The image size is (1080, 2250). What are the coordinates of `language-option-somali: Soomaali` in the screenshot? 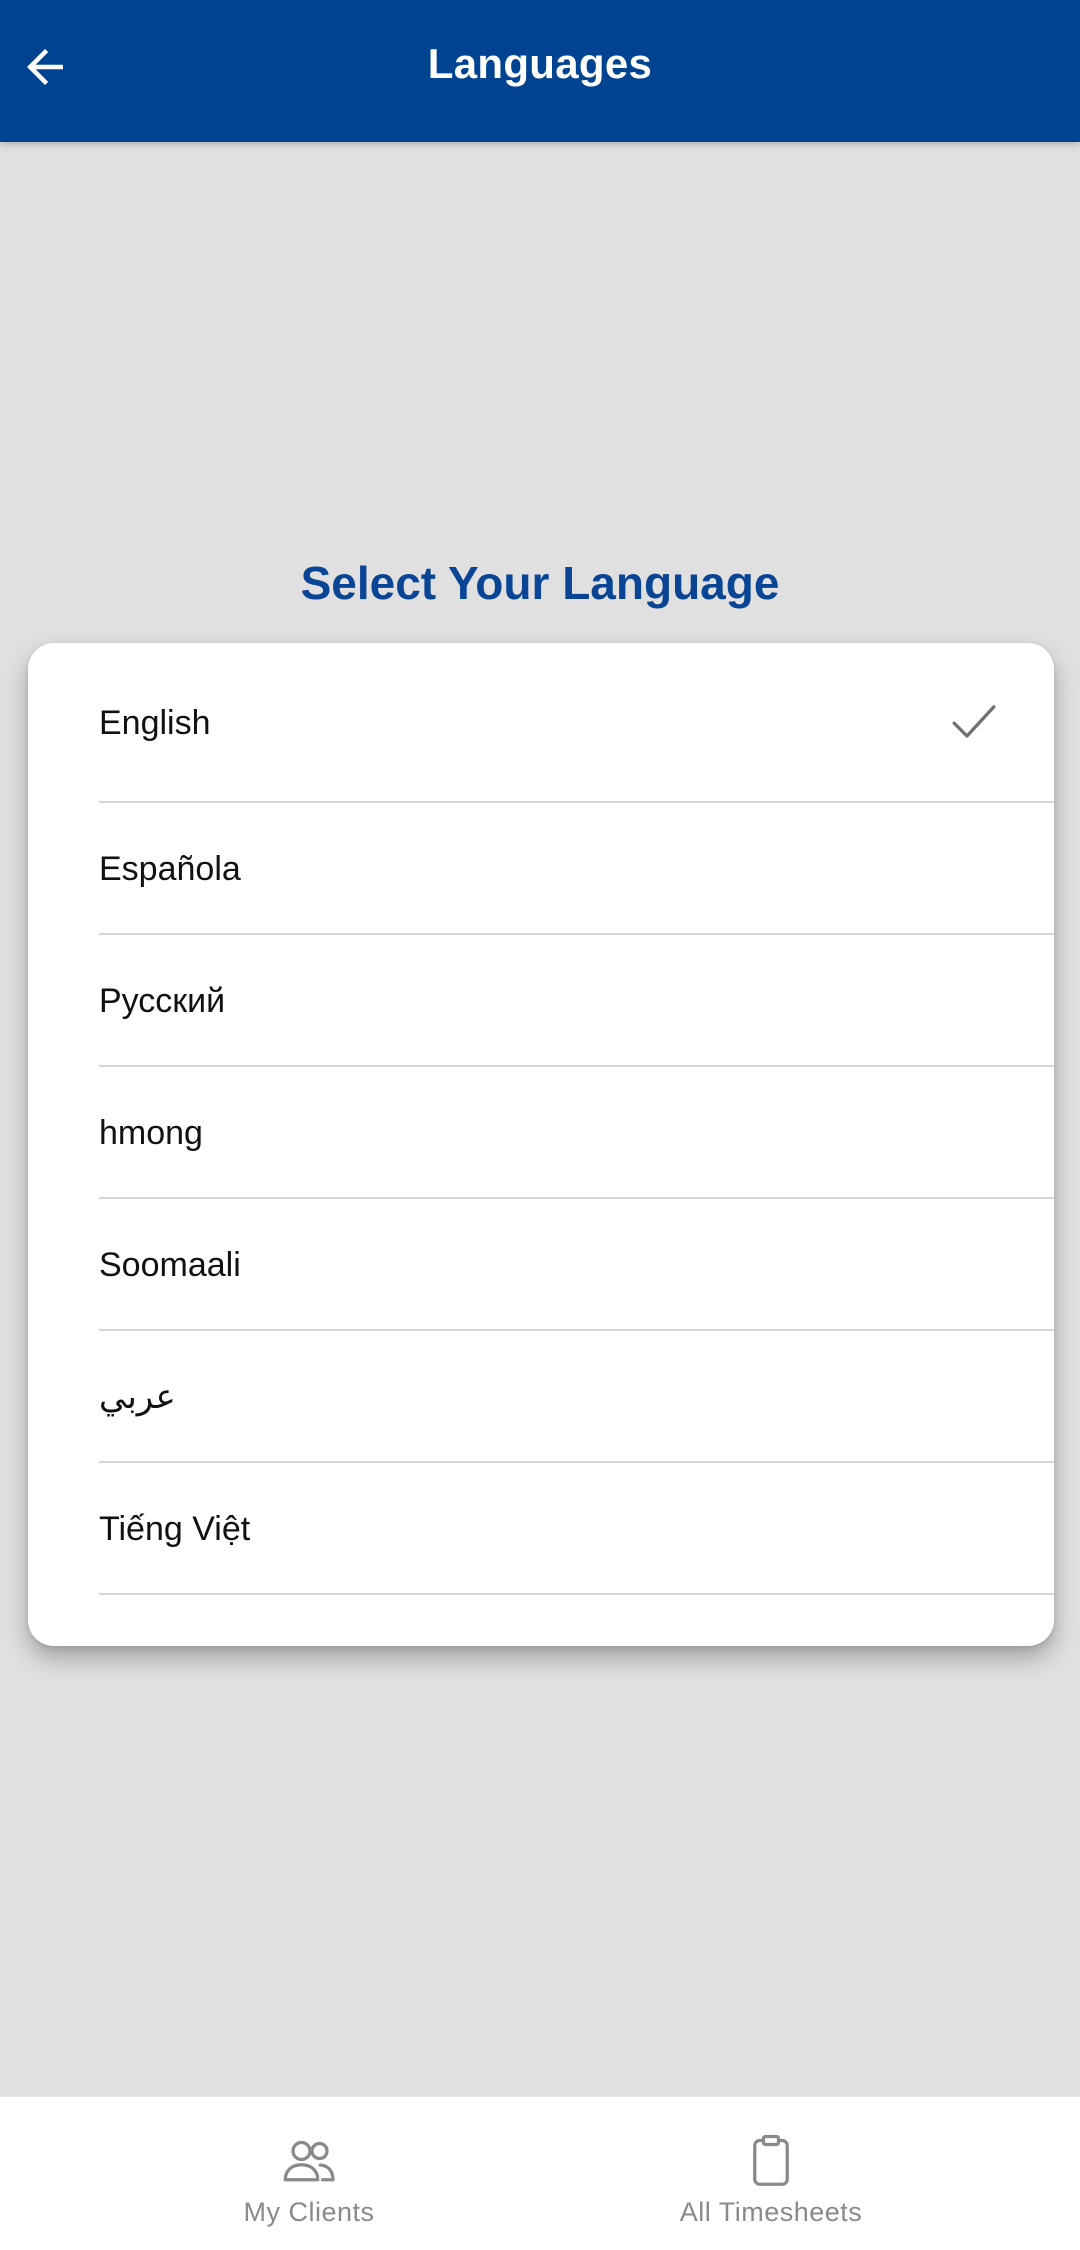 It's located at (576, 1265).